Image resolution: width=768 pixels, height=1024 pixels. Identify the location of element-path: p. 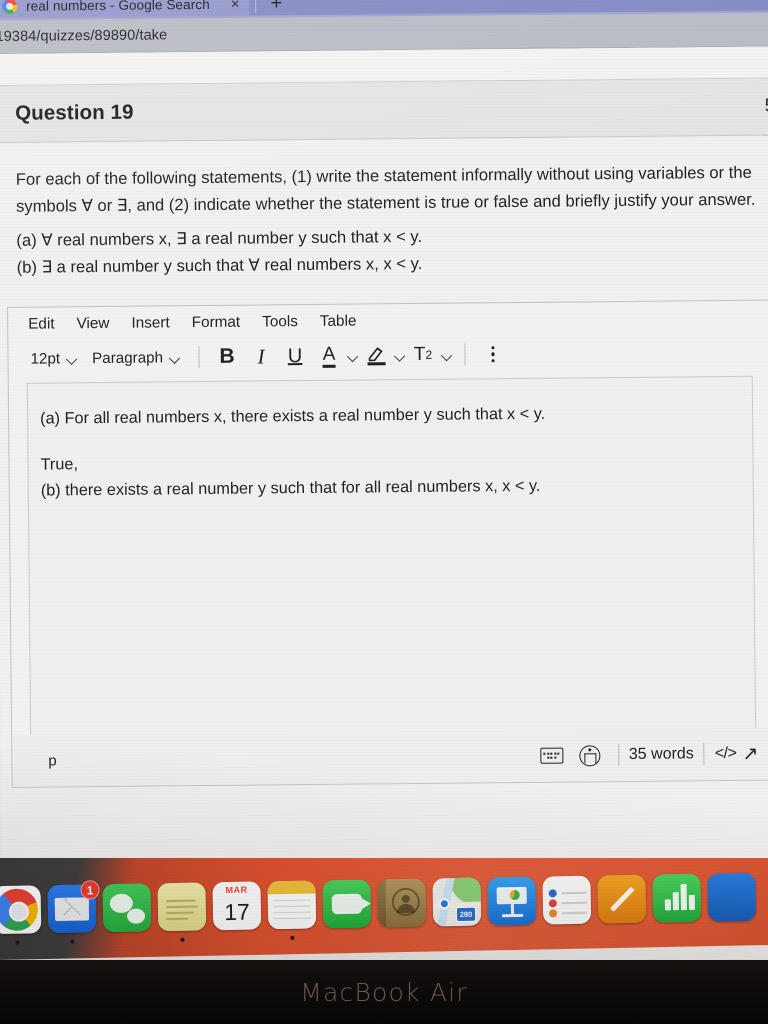
(52, 760).